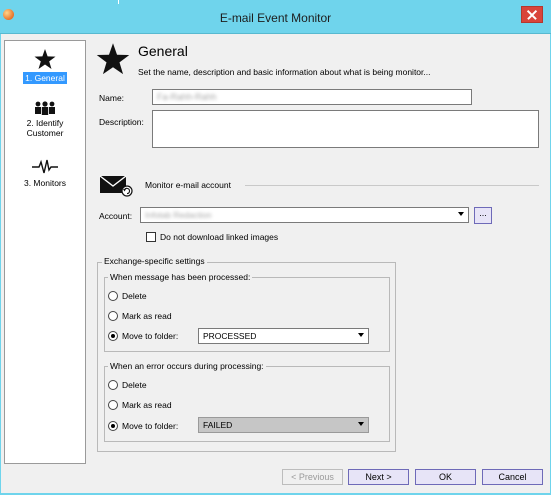  What do you see at coordinates (283, 425) in the screenshot?
I see `error-folder-dropdown: FAILED` at bounding box center [283, 425].